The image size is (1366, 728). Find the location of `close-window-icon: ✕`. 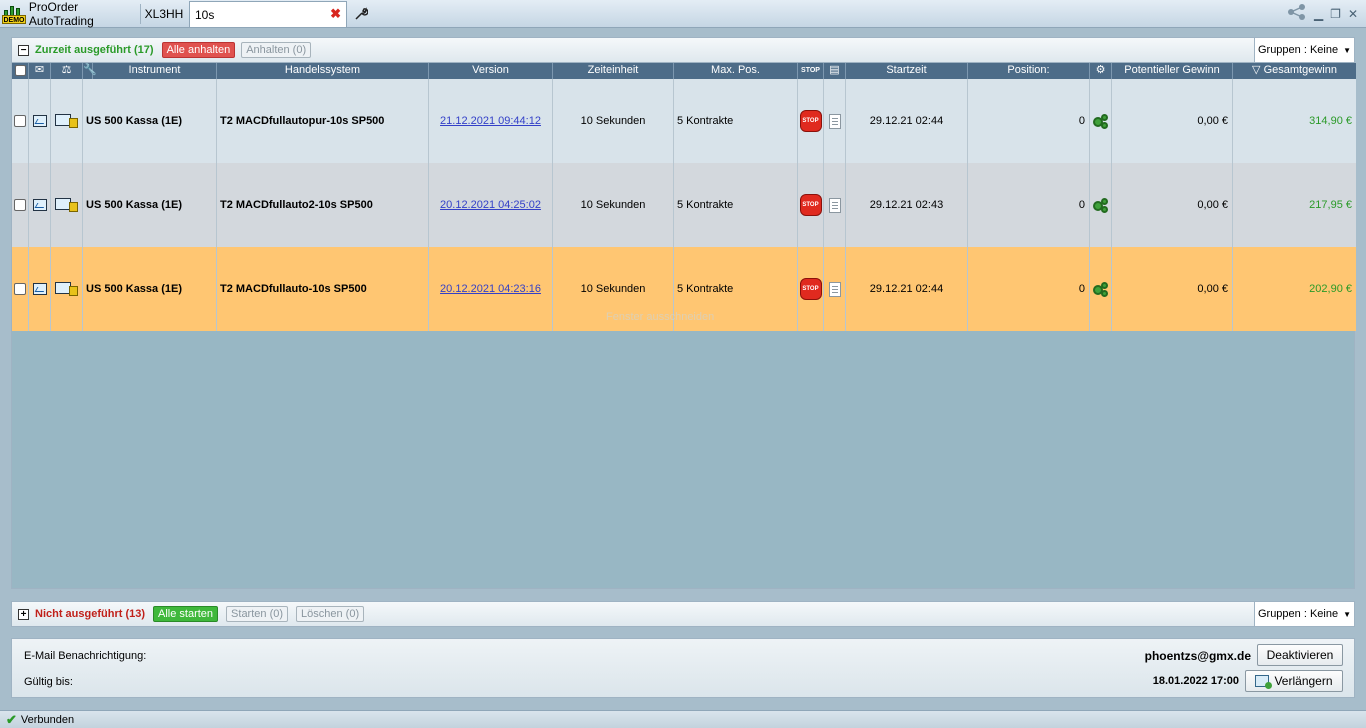

close-window-icon: ✕ is located at coordinates (1353, 14).